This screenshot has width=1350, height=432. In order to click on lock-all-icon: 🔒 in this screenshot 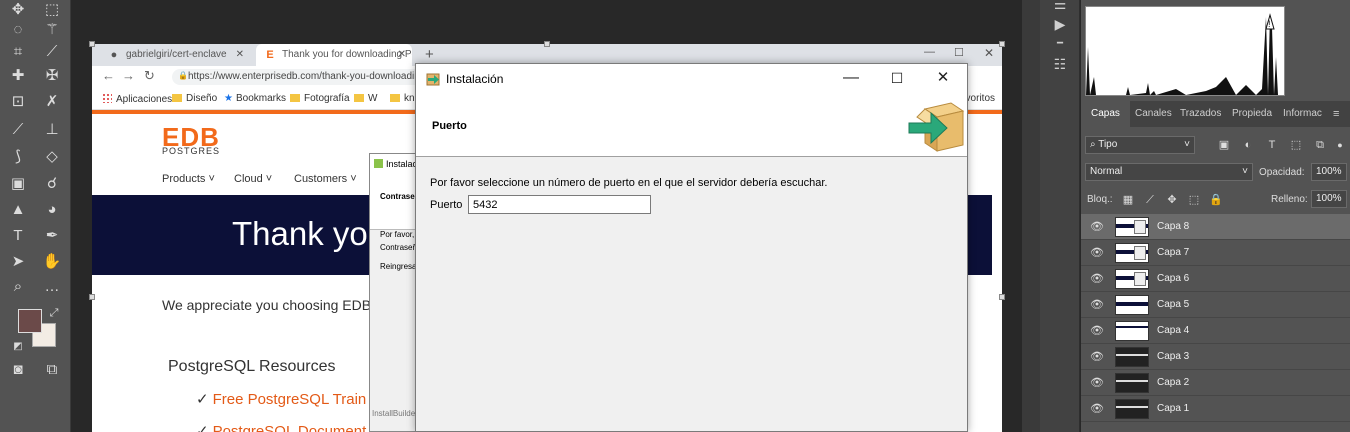, I will do `click(1216, 200)`.